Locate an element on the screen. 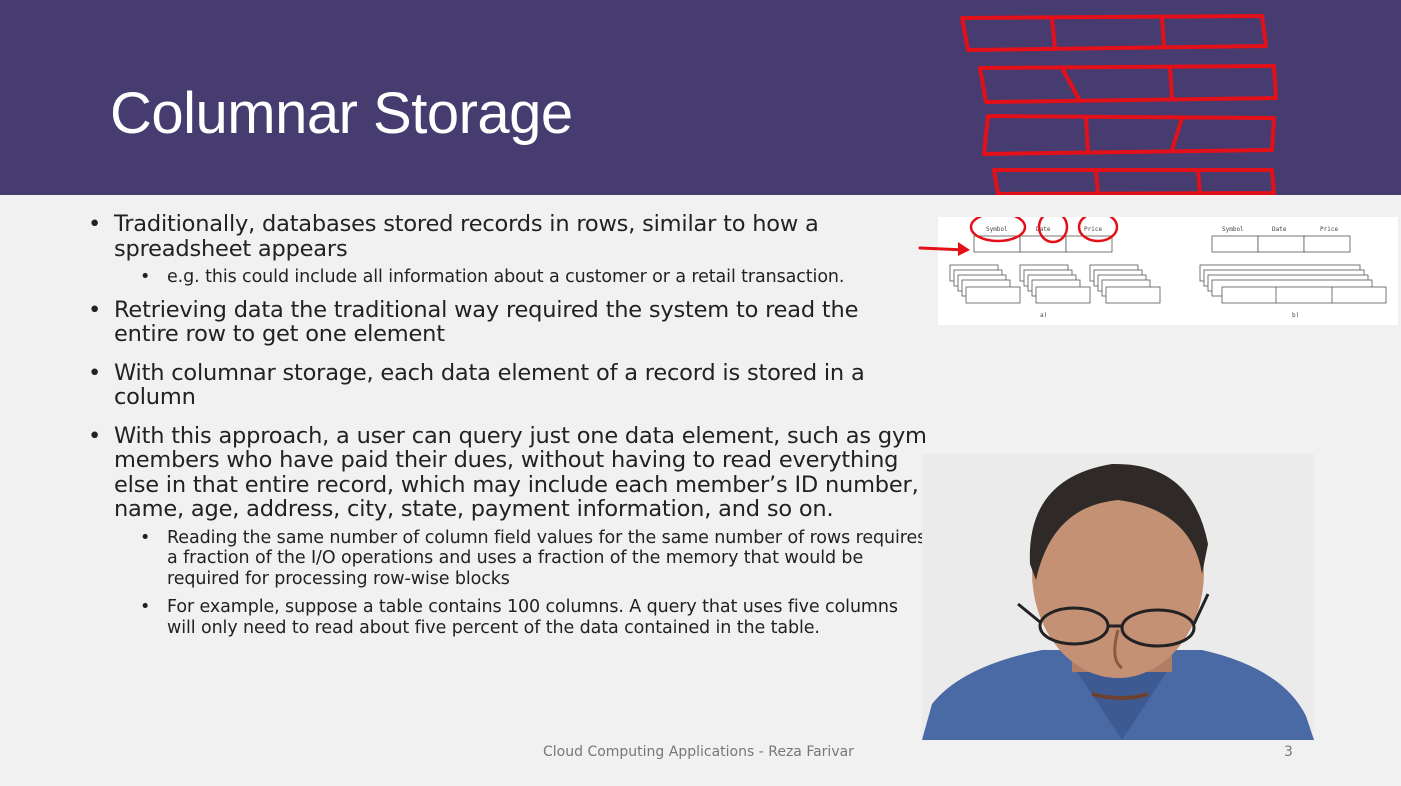 Image resolution: width=1401 pixels, height=786 pixels. diagram-b-caption: b) is located at coordinates (1295, 315).